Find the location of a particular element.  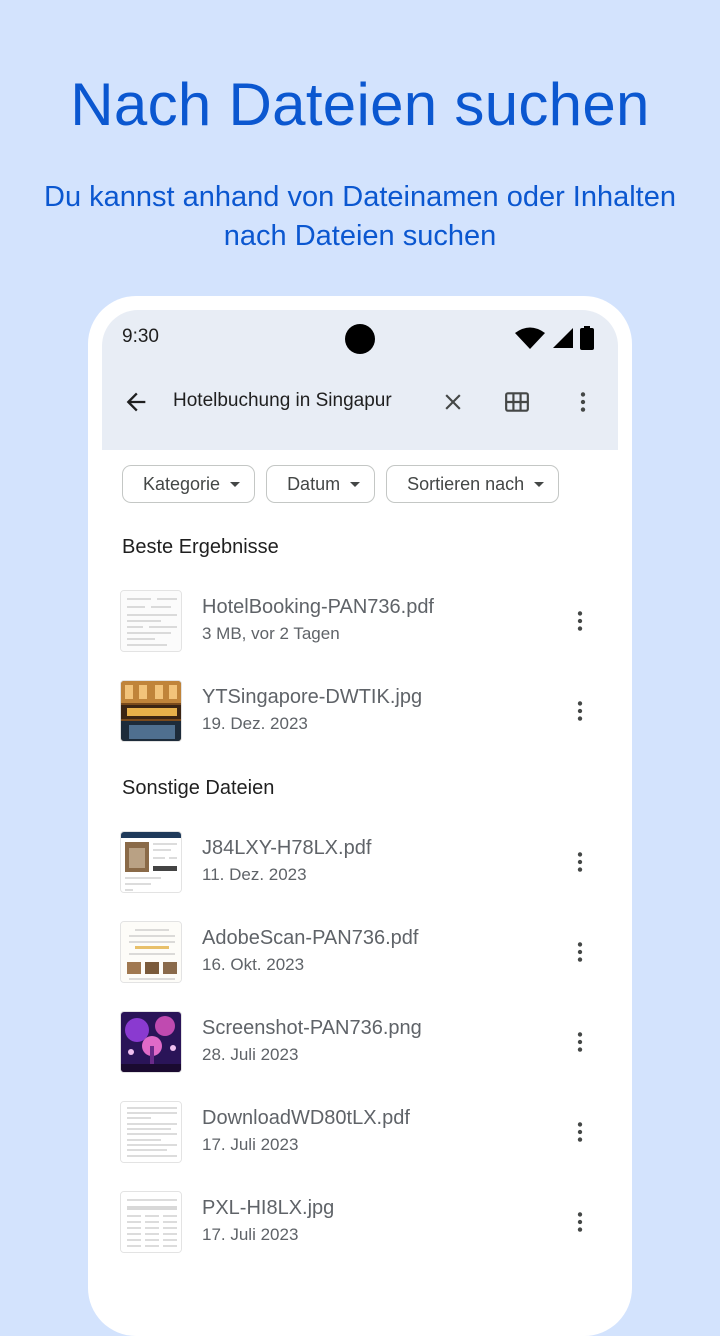

filter-chip-label: Datum is located at coordinates (314, 483).